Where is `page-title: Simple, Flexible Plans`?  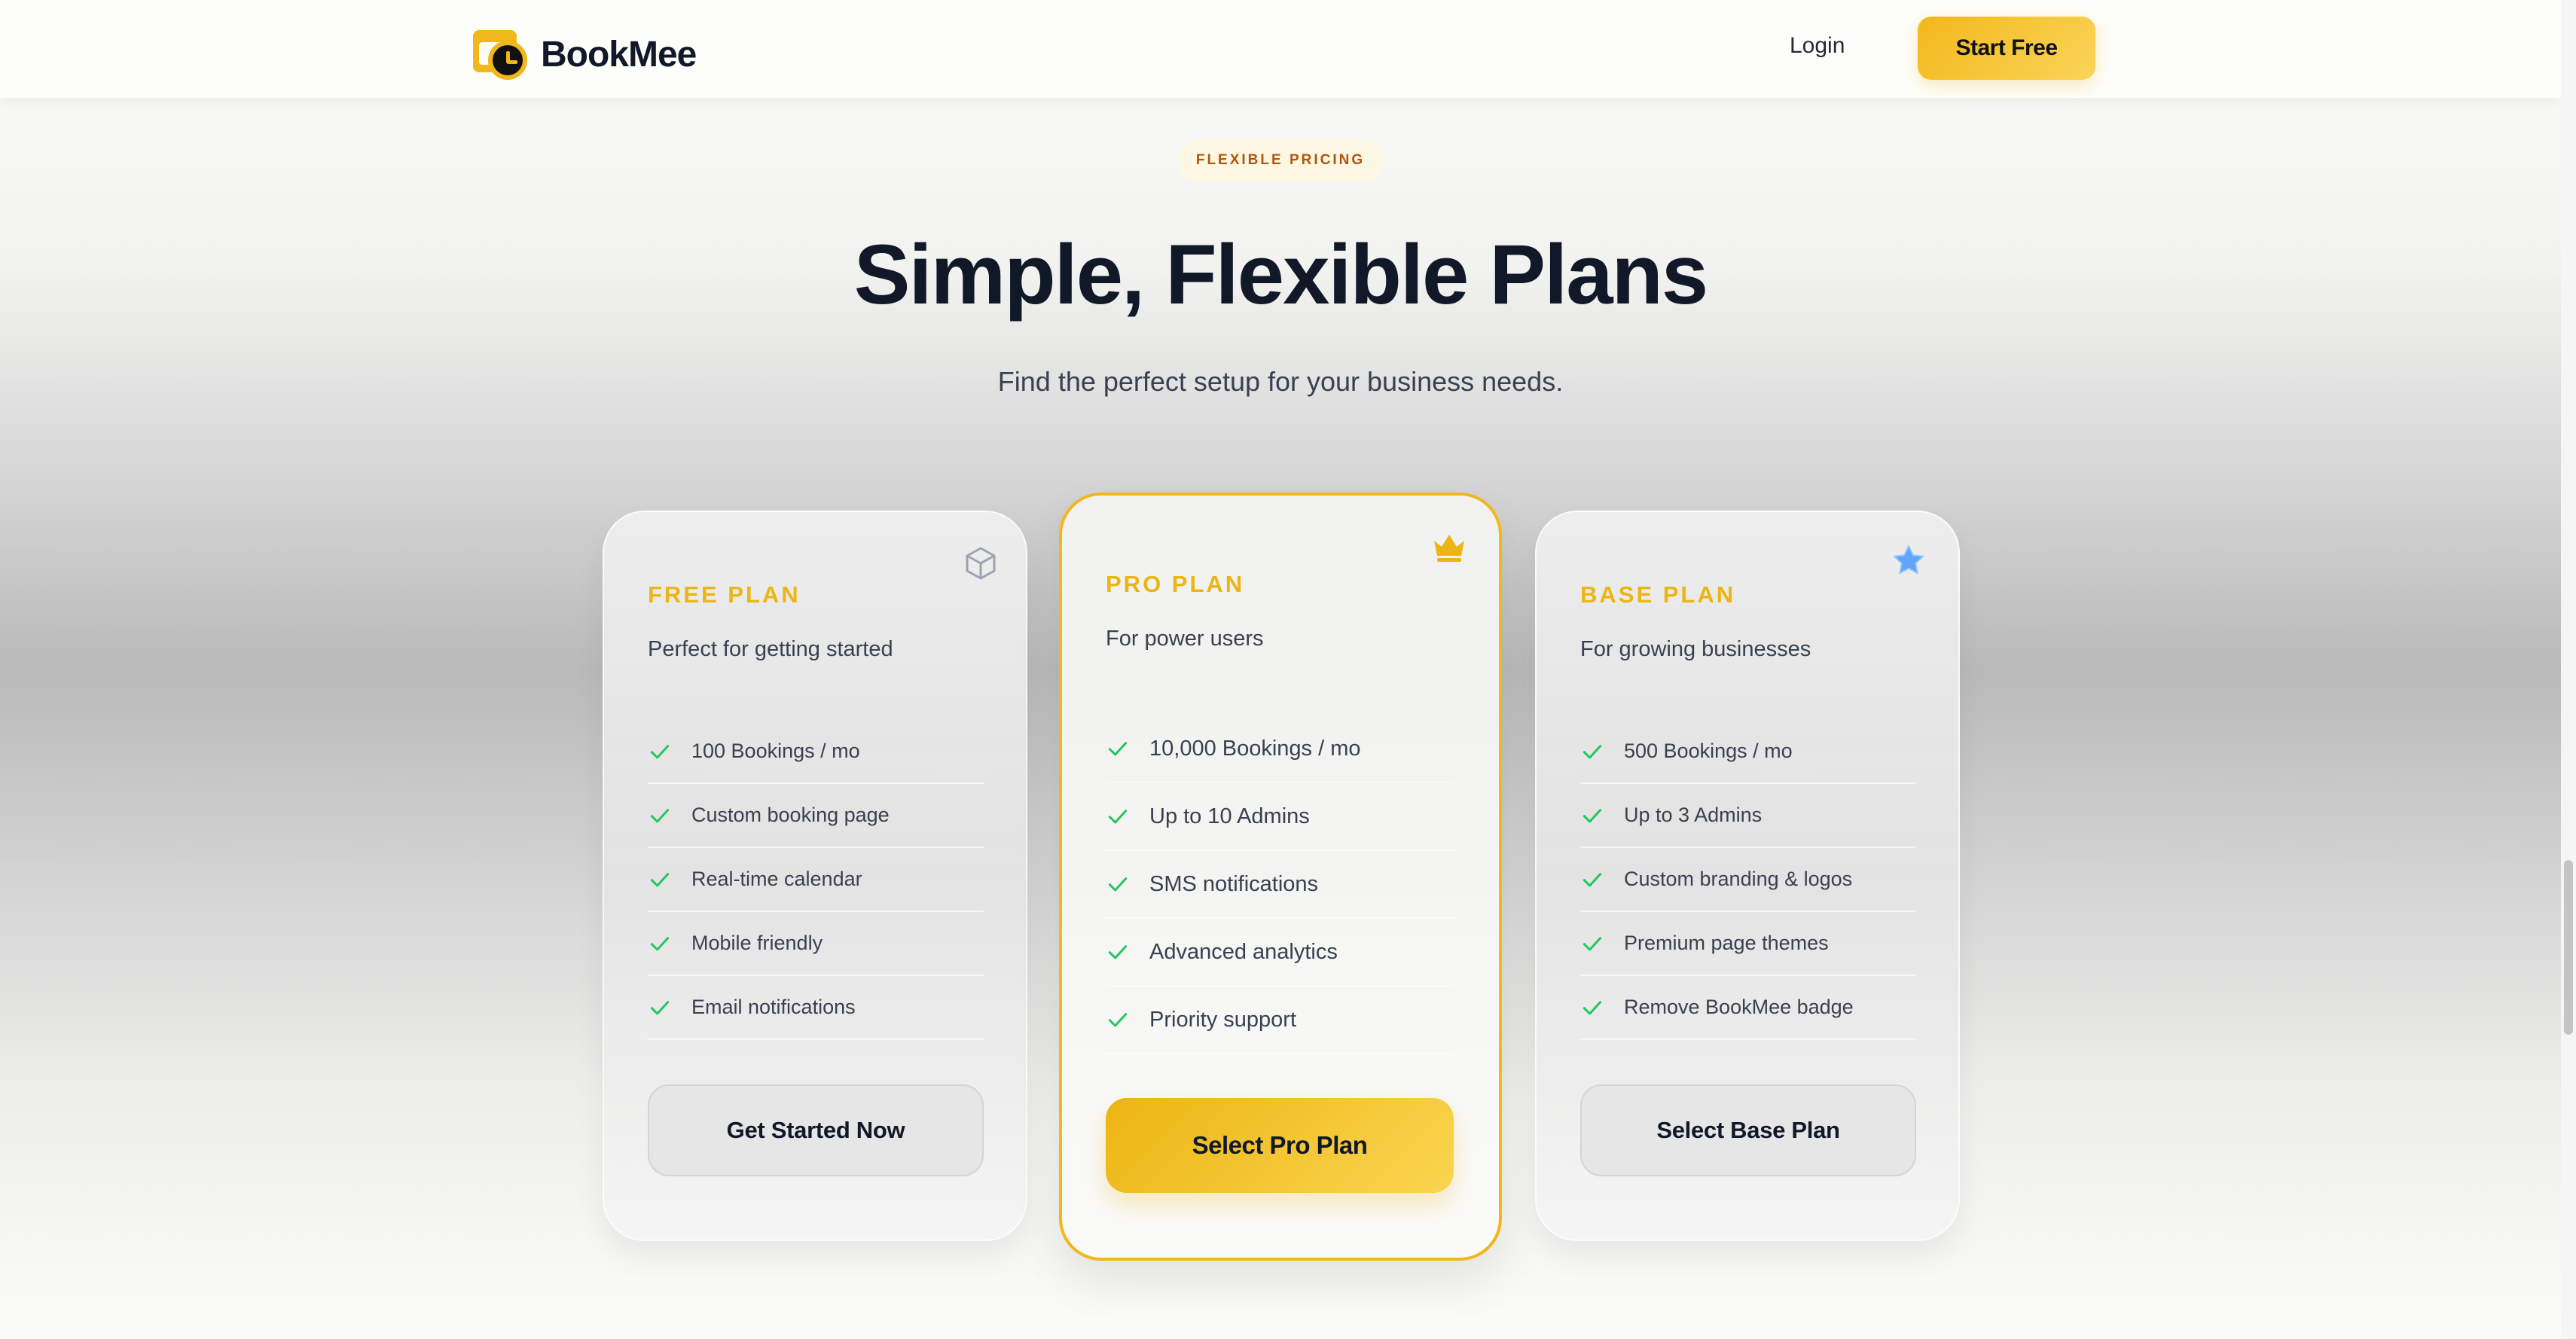
page-title: Simple, Flexible Plans is located at coordinates (1280, 274).